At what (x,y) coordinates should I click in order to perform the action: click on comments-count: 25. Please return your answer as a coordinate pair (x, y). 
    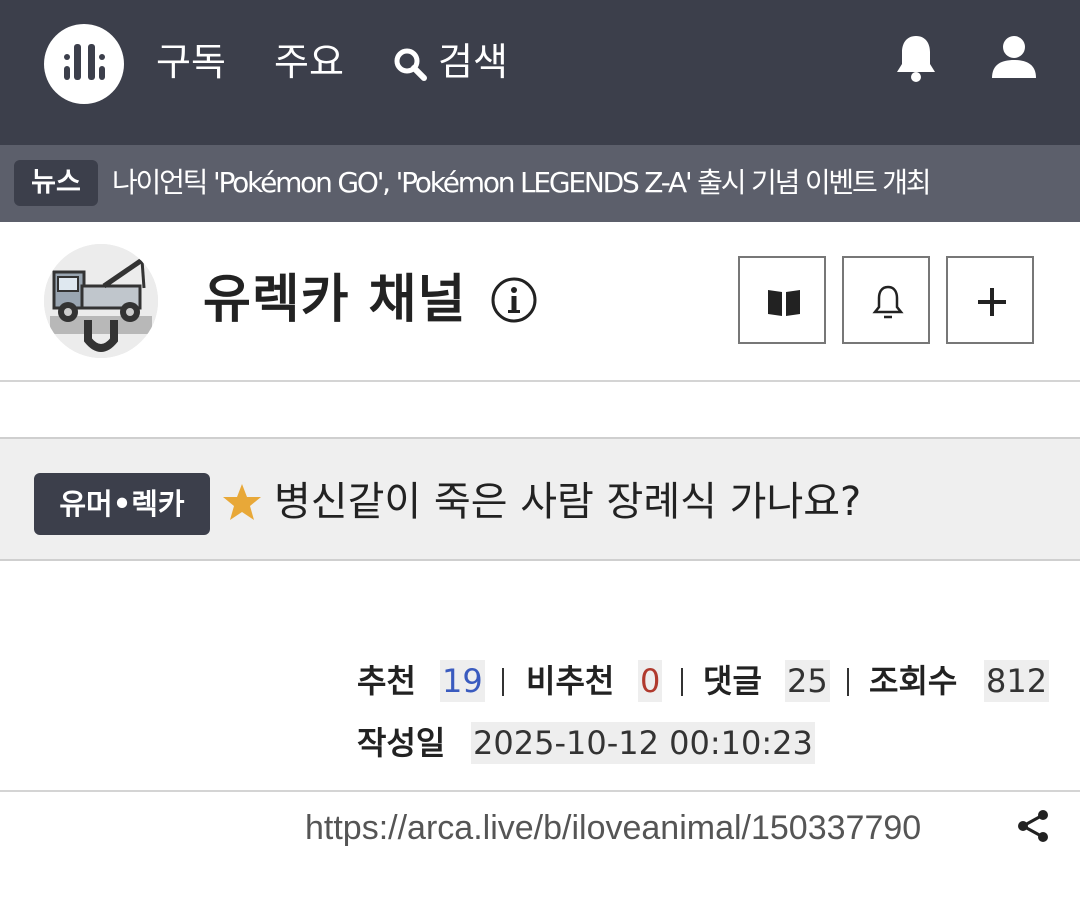
    Looking at the image, I should click on (807, 681).